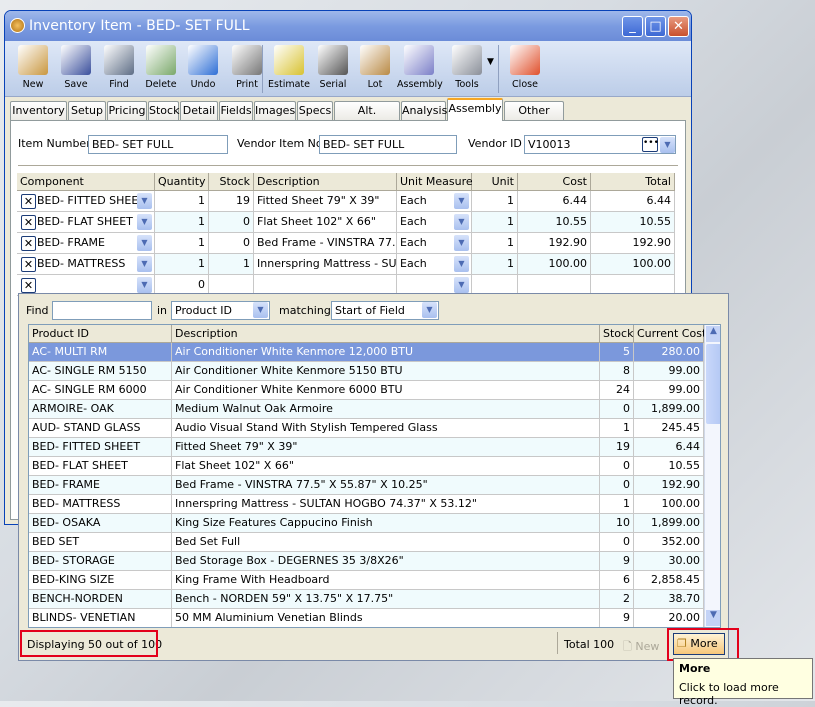  I want to click on column-header-cost: Cost, so click(554, 182).